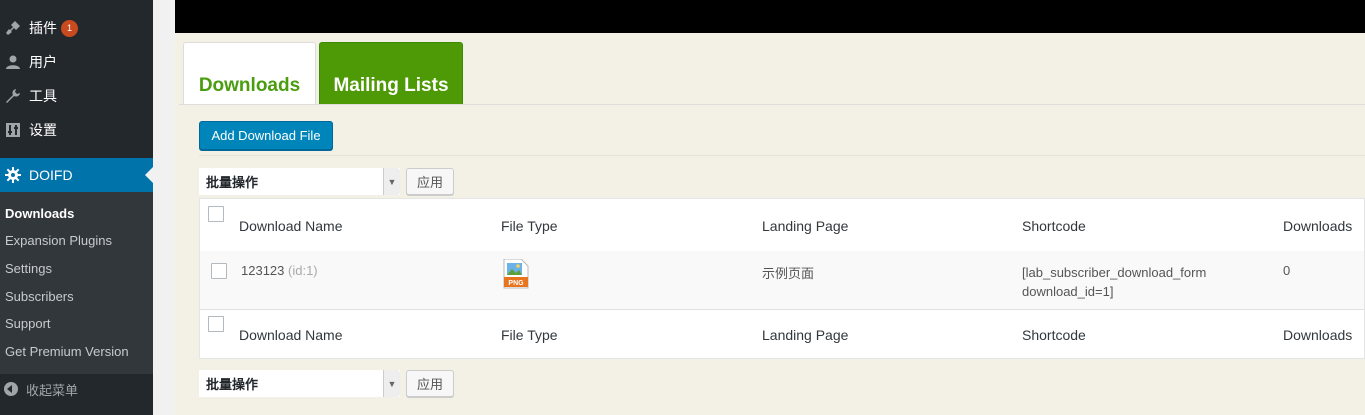 The width and height of the screenshot is (1365, 415). I want to click on bulk-actions-select-top: 批量操作 ▼, so click(299, 181).